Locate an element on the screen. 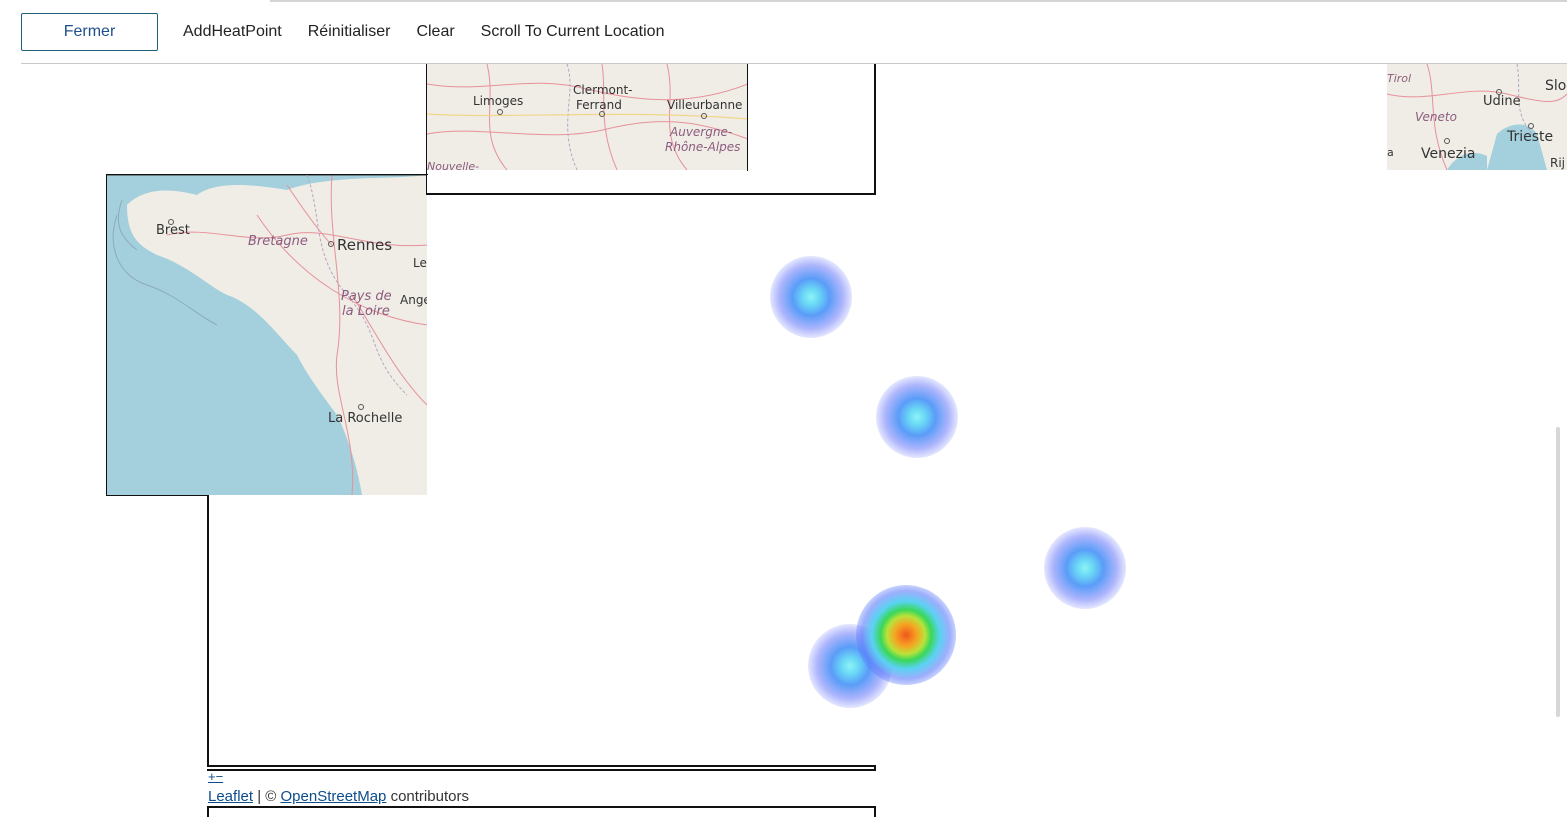 Image resolution: width=1567 pixels, height=817 pixels. region-label: Rhône-Alpes is located at coordinates (702, 147).